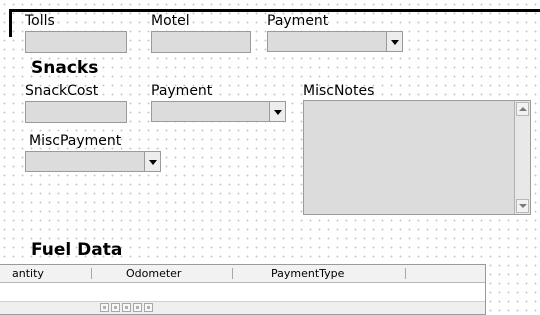 Image resolution: width=540 pixels, height=315 pixels. I want to click on fuel-data-heading: Fuel Data, so click(77, 250).